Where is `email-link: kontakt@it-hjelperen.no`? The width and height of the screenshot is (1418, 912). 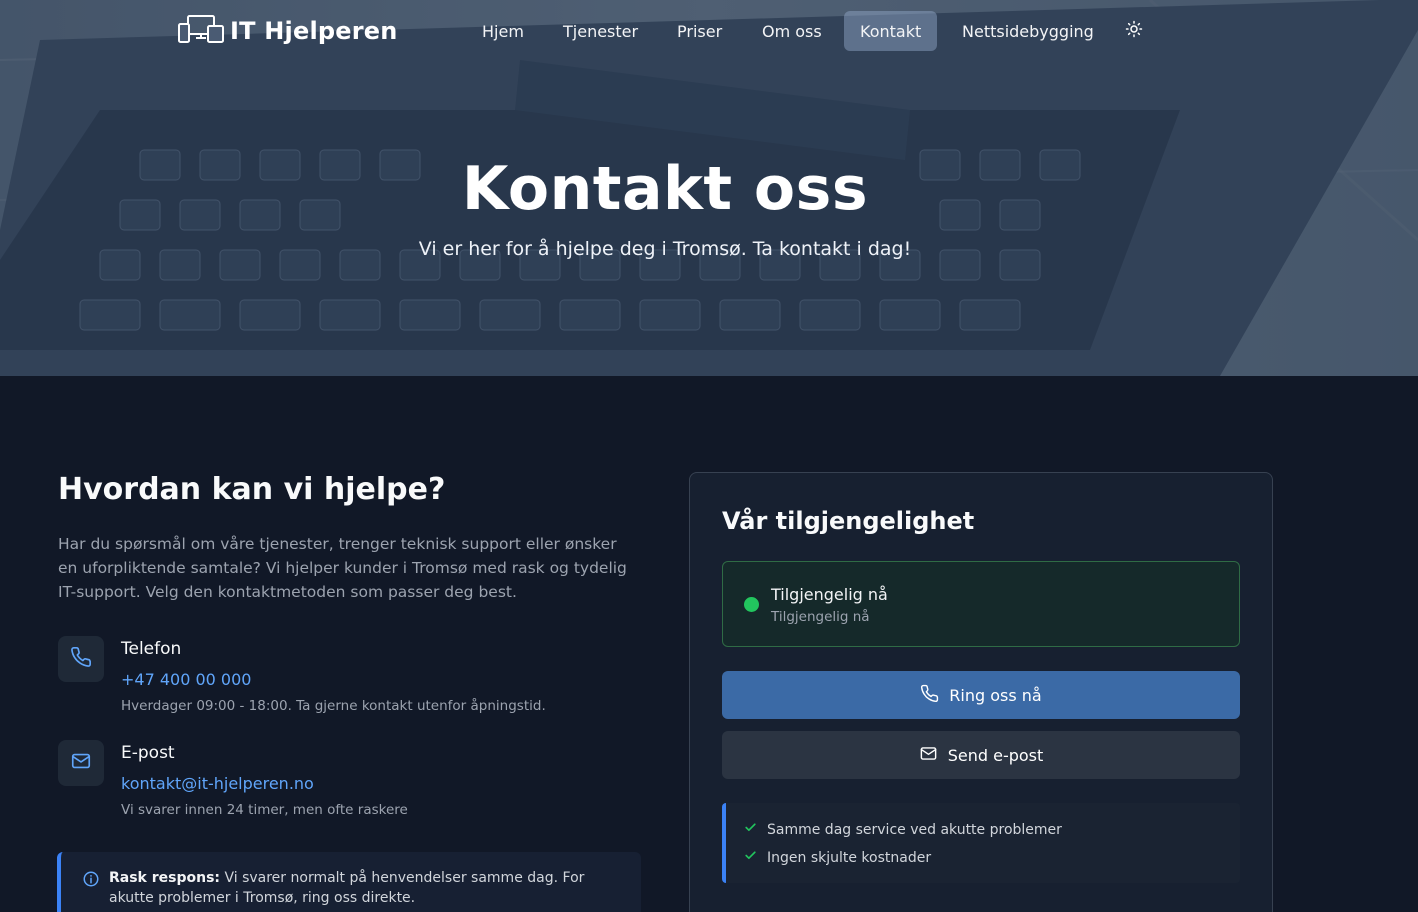
email-link: kontakt@it-hjelperen.no is located at coordinates (217, 783).